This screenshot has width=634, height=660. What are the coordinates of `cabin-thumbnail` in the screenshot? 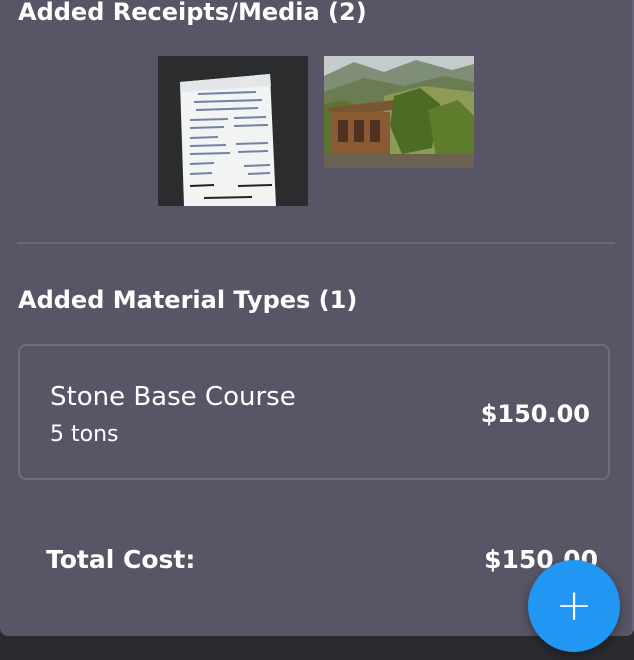 It's located at (399, 112).